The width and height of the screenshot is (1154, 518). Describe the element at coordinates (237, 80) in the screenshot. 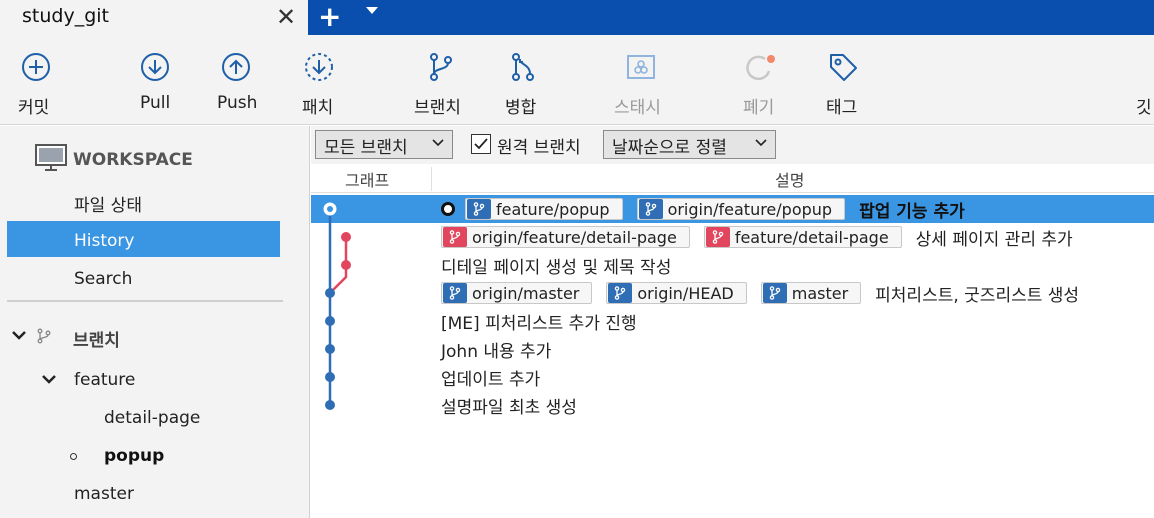

I see `push-button: Push` at that location.